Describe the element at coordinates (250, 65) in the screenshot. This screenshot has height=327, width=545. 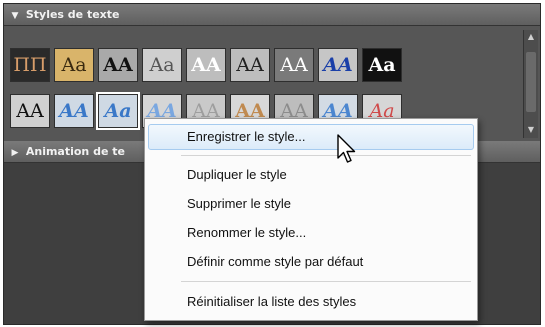
I see `style-tile-r1-6: AA` at that location.